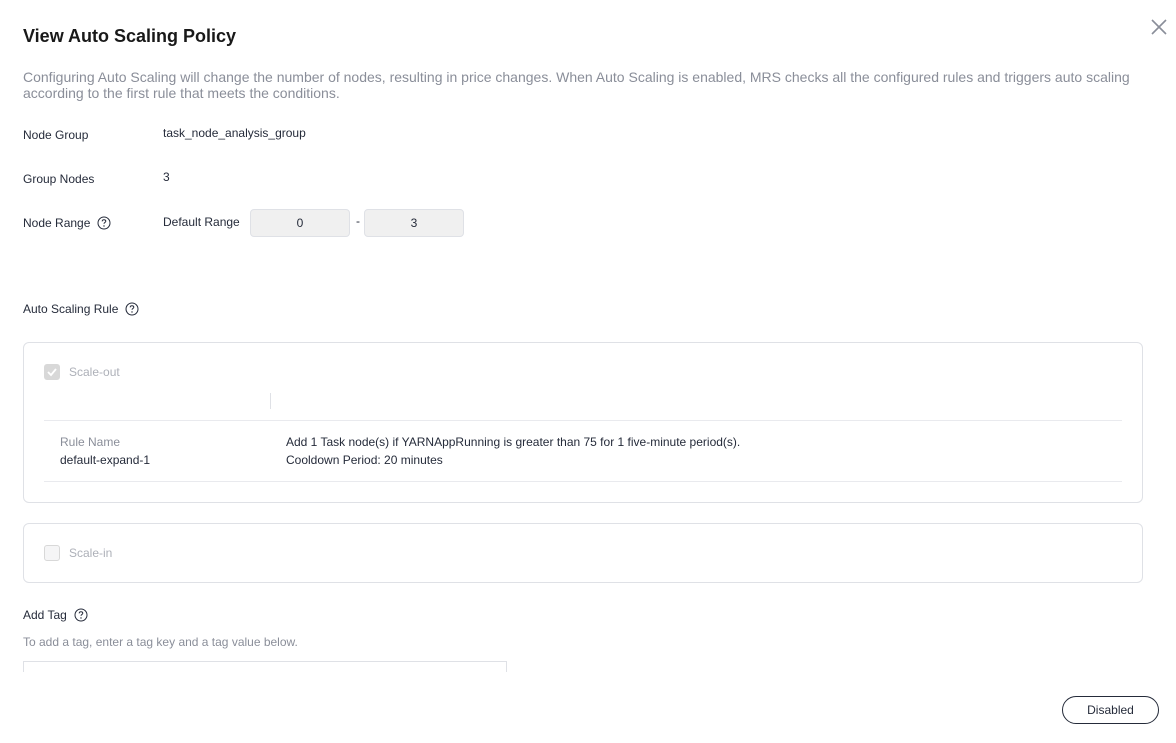 The image size is (1176, 743). Describe the element at coordinates (1159, 27) in the screenshot. I see `close-icon` at that location.